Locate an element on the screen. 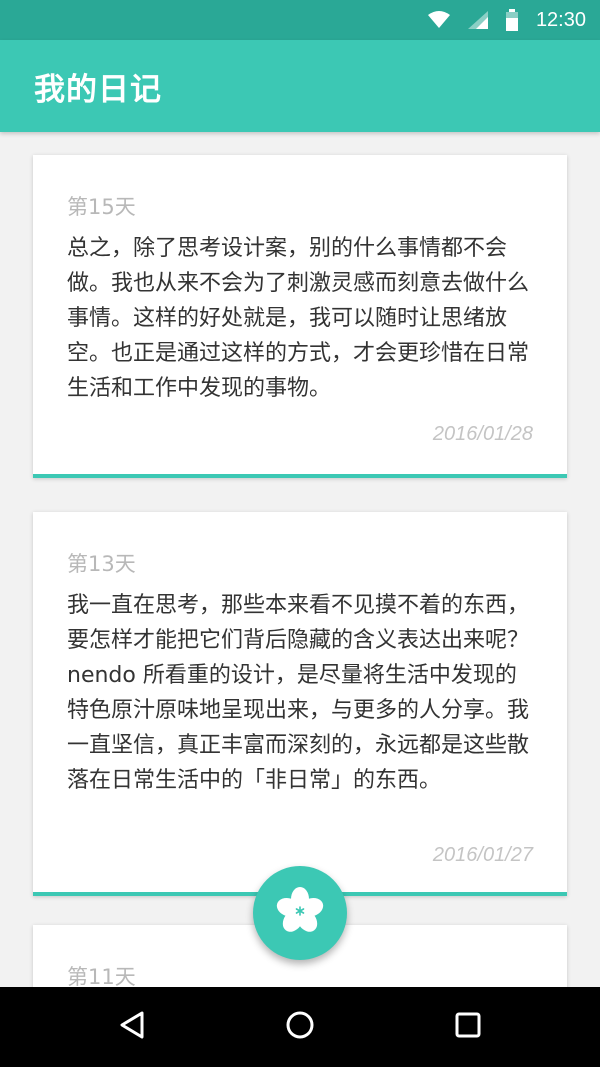  status-icons: 12:30 is located at coordinates (506, 20).